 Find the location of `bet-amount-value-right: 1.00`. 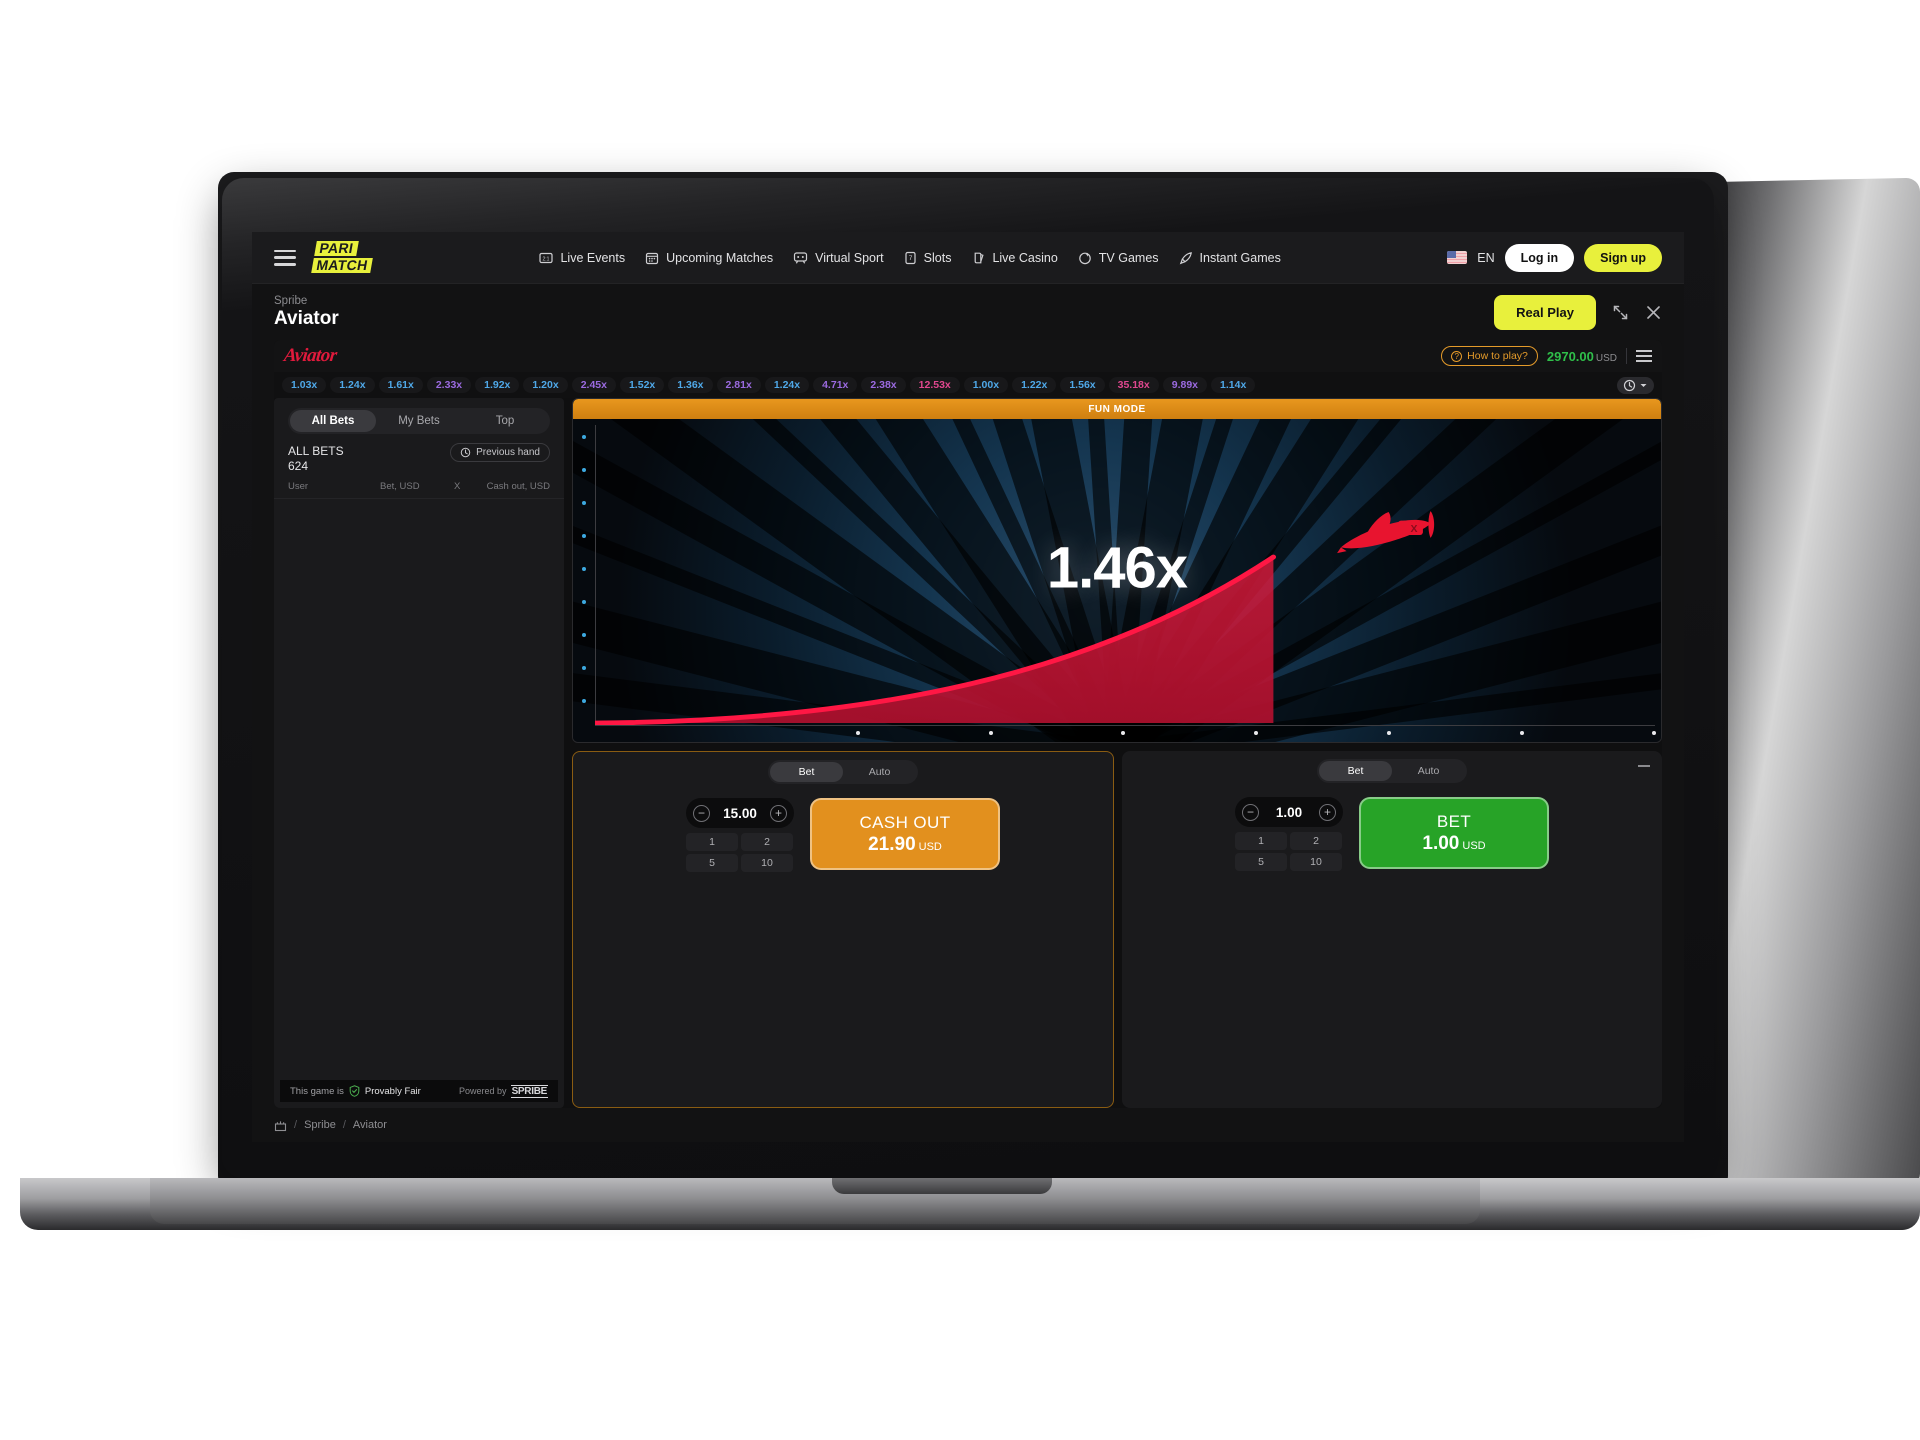

bet-amount-value-right: 1.00 is located at coordinates (1289, 812).